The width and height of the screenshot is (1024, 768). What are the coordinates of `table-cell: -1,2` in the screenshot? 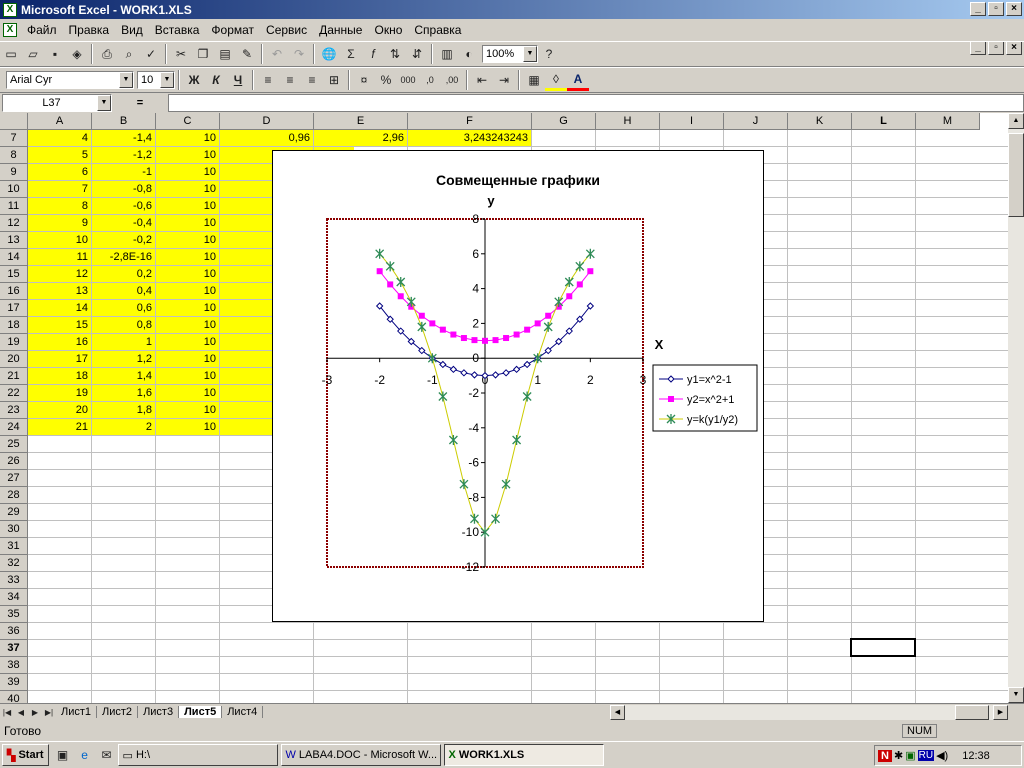 It's located at (124, 155).